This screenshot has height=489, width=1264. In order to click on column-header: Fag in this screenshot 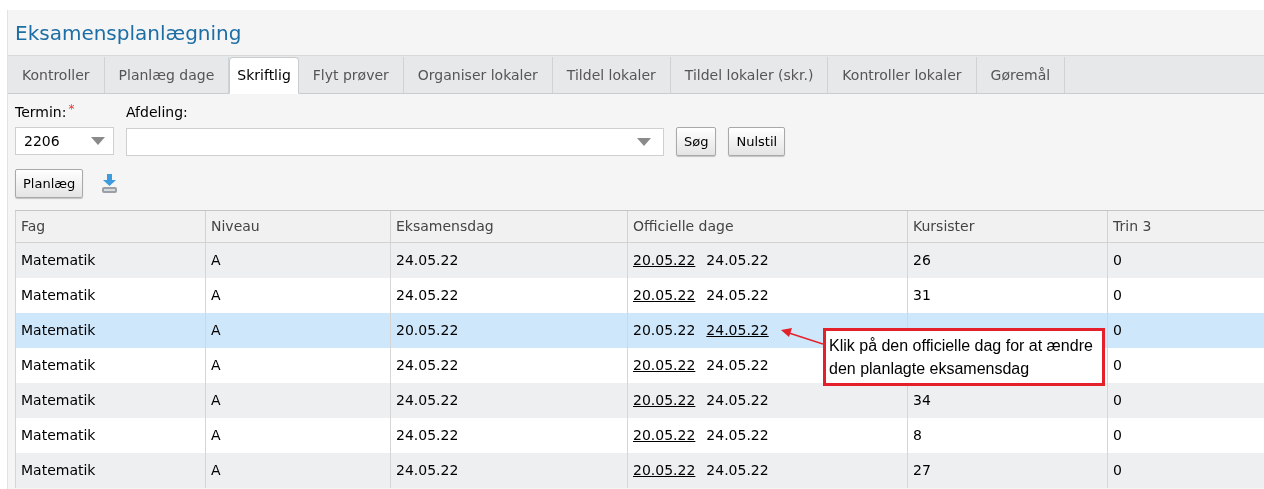, I will do `click(110, 226)`.